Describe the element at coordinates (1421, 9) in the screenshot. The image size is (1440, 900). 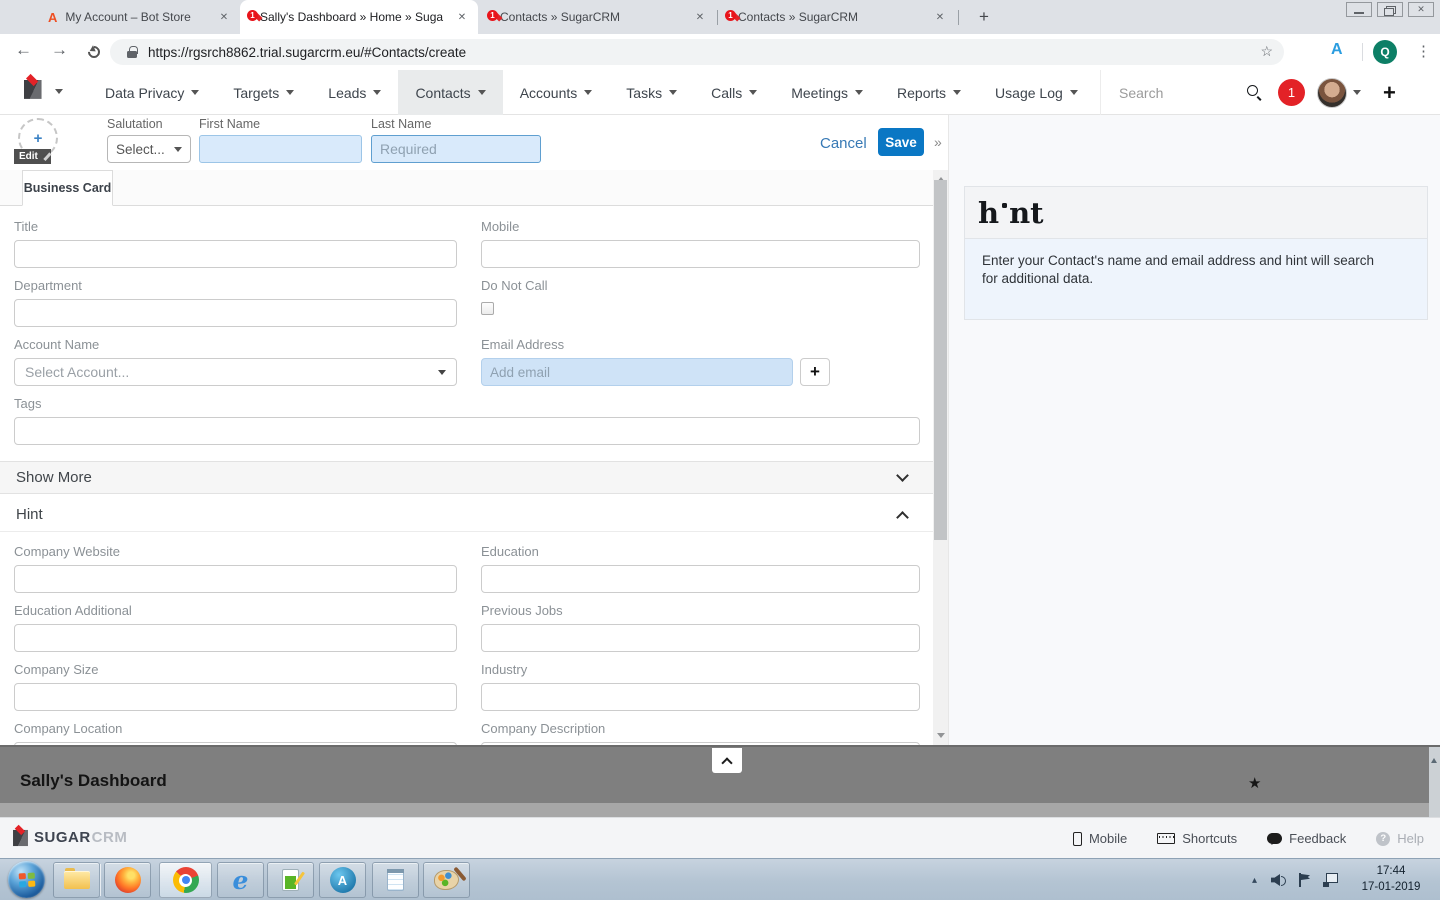
I see `close-button: ✕` at that location.